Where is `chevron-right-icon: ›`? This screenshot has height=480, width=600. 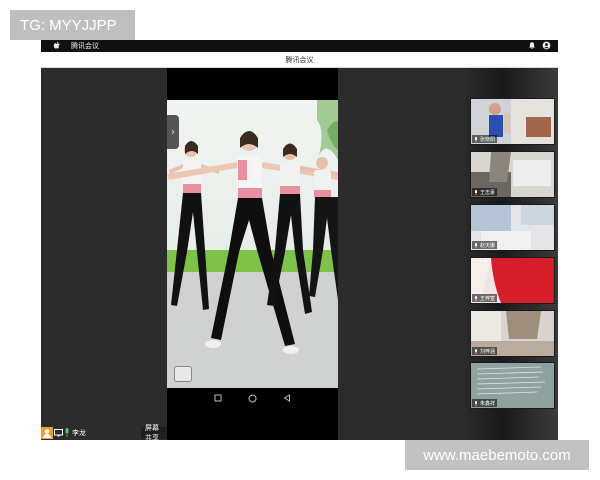 chevron-right-icon: › is located at coordinates (173, 132).